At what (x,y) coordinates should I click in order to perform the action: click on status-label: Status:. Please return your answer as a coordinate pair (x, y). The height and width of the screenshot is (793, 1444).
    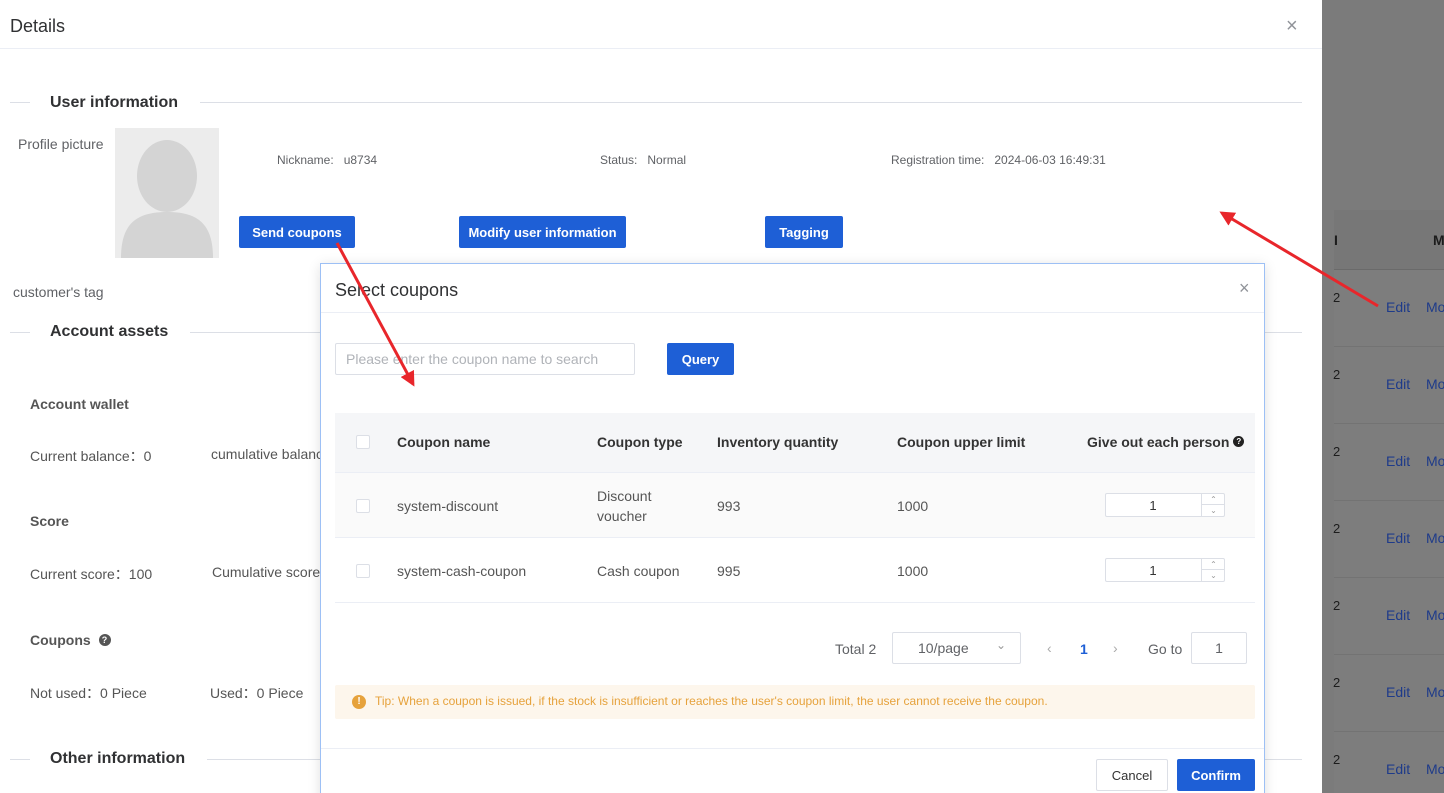
    Looking at the image, I should click on (619, 160).